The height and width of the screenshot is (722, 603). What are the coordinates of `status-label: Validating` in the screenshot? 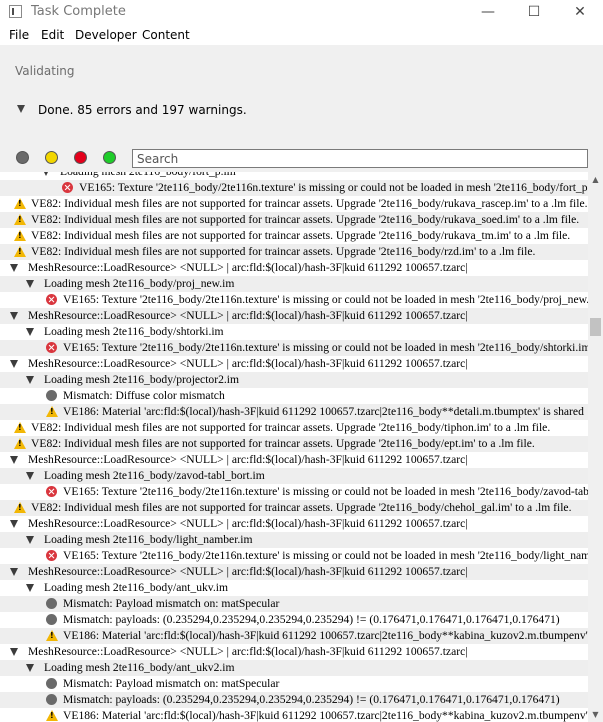 It's located at (45, 71).